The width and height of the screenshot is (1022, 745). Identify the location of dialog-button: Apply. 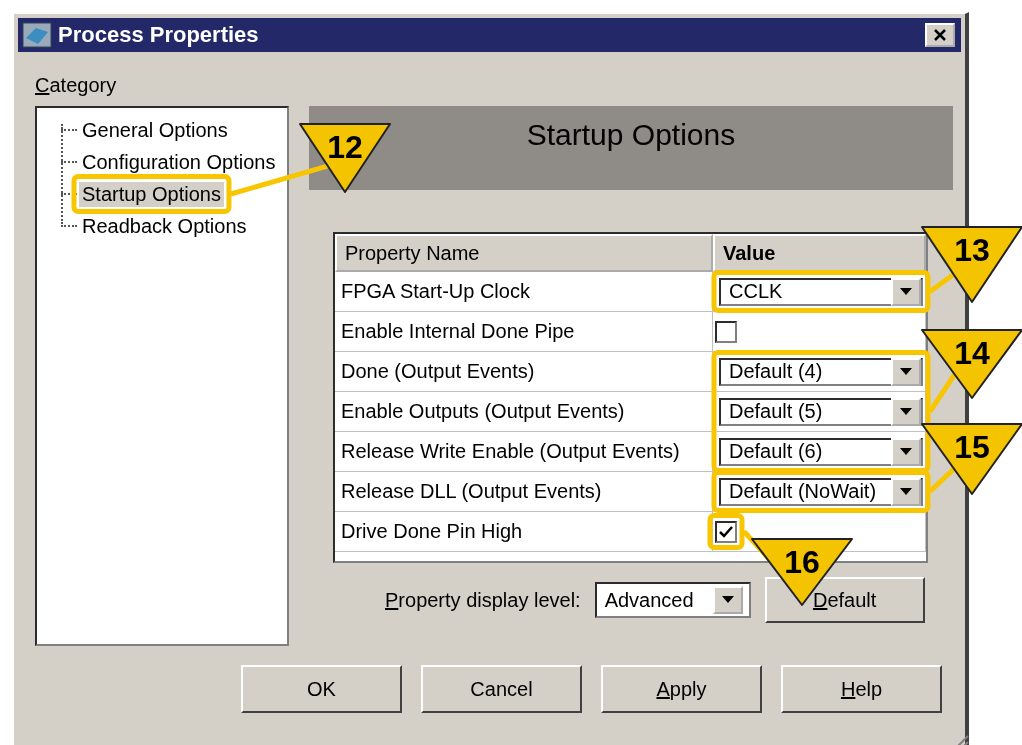
(681, 689).